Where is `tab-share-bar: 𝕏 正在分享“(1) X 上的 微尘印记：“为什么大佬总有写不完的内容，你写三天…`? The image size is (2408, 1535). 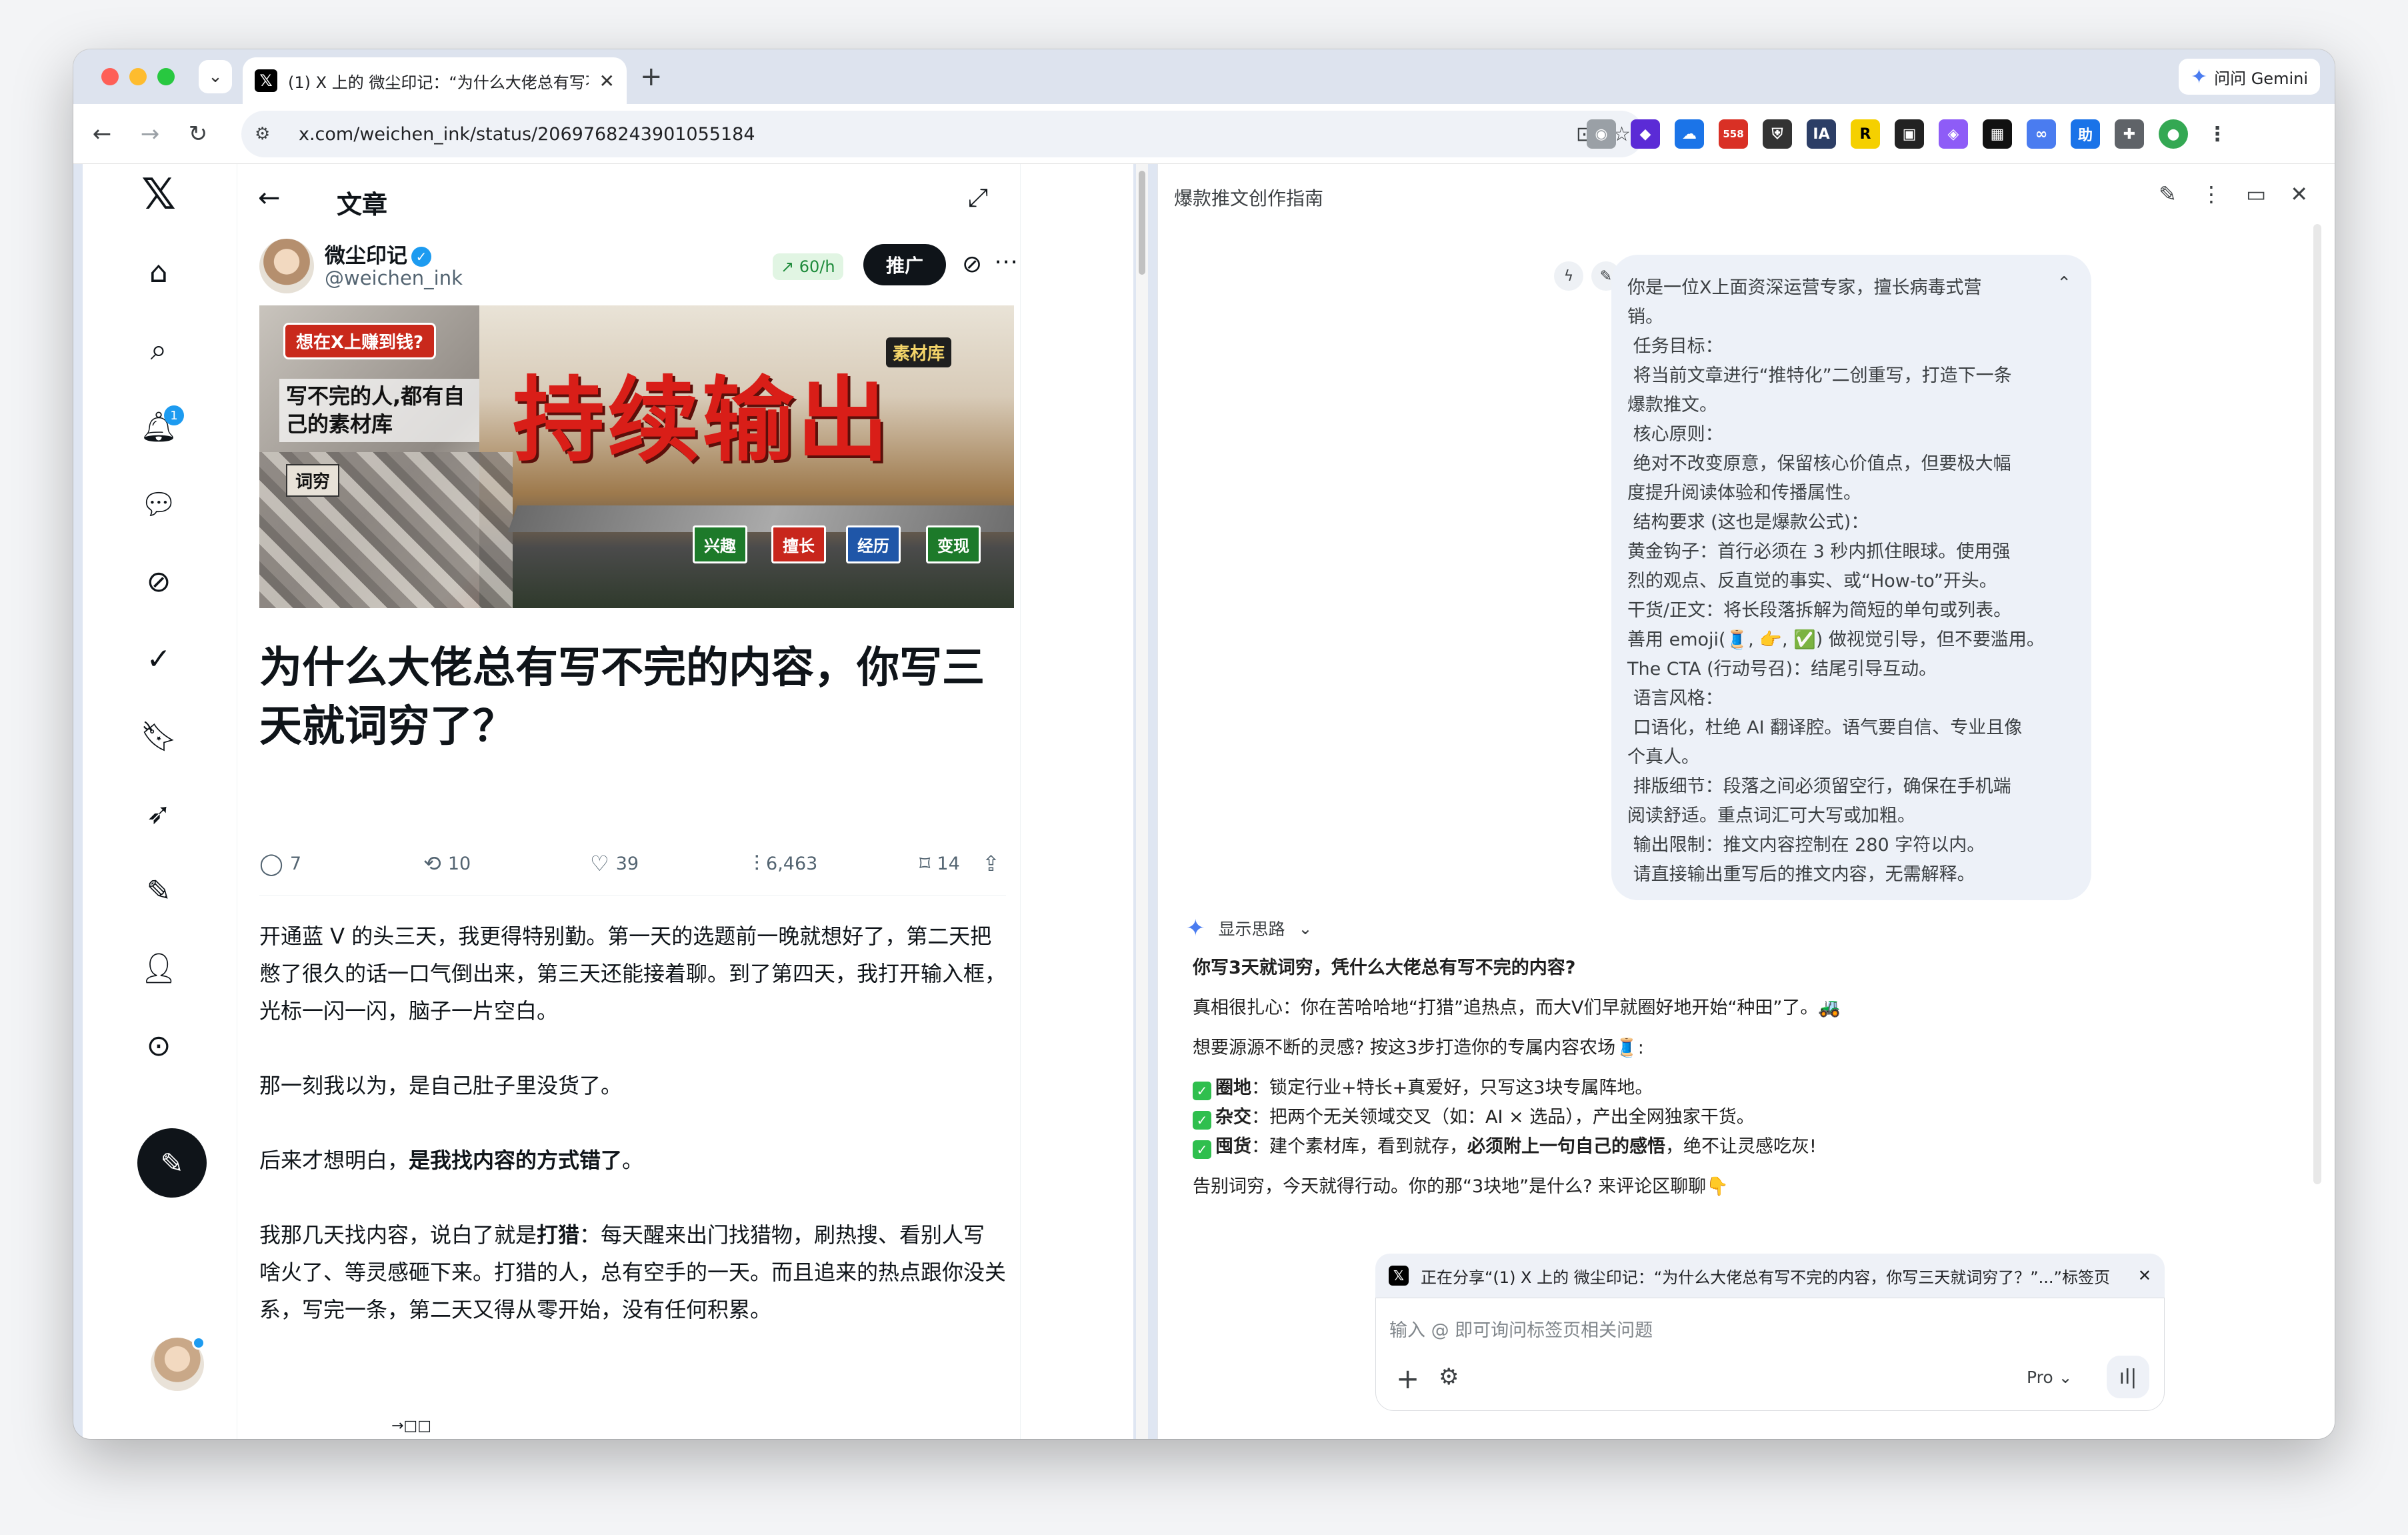 tab-share-bar: 𝕏 正在分享“(1) X 上的 微尘印记：“为什么大佬总有写不完的内容，你写三天… is located at coordinates (1770, 1276).